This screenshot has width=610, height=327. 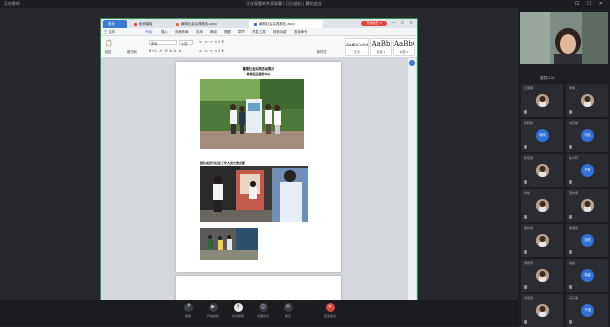 I want to click on share-screen-button: ↑ 共享屏幕, so click(x=238, y=310).